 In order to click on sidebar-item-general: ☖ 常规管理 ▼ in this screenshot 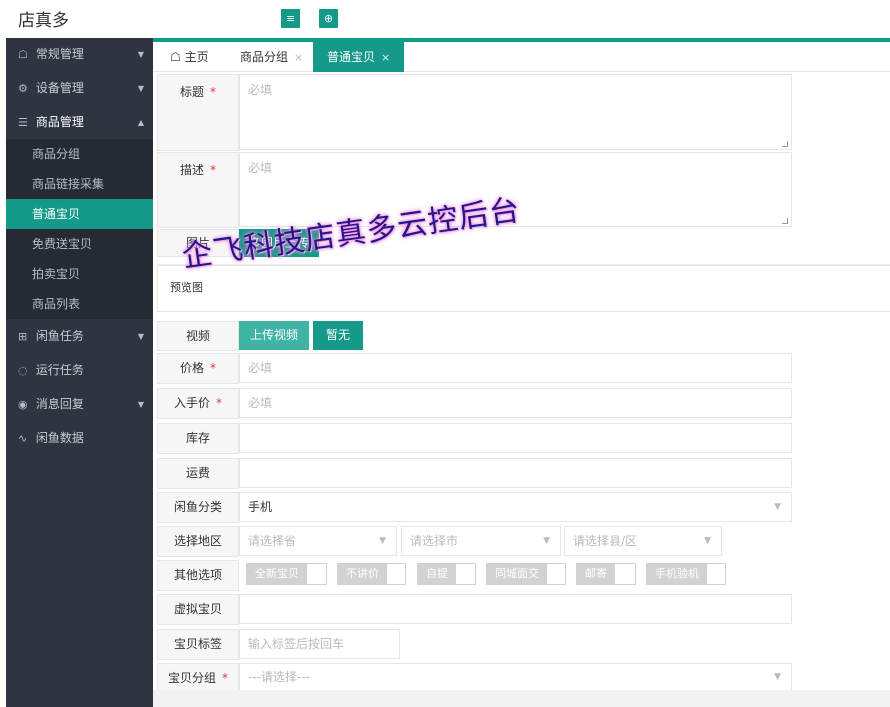, I will do `click(79, 54)`.